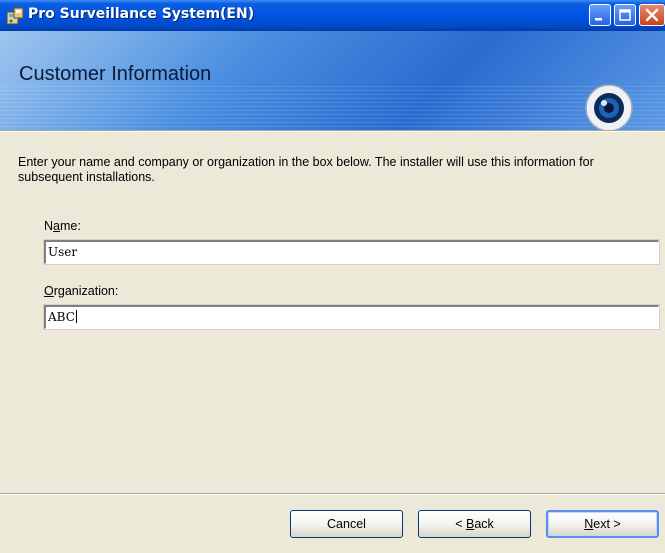 The image size is (665, 553). I want to click on organization-value: ABC, so click(61, 317).